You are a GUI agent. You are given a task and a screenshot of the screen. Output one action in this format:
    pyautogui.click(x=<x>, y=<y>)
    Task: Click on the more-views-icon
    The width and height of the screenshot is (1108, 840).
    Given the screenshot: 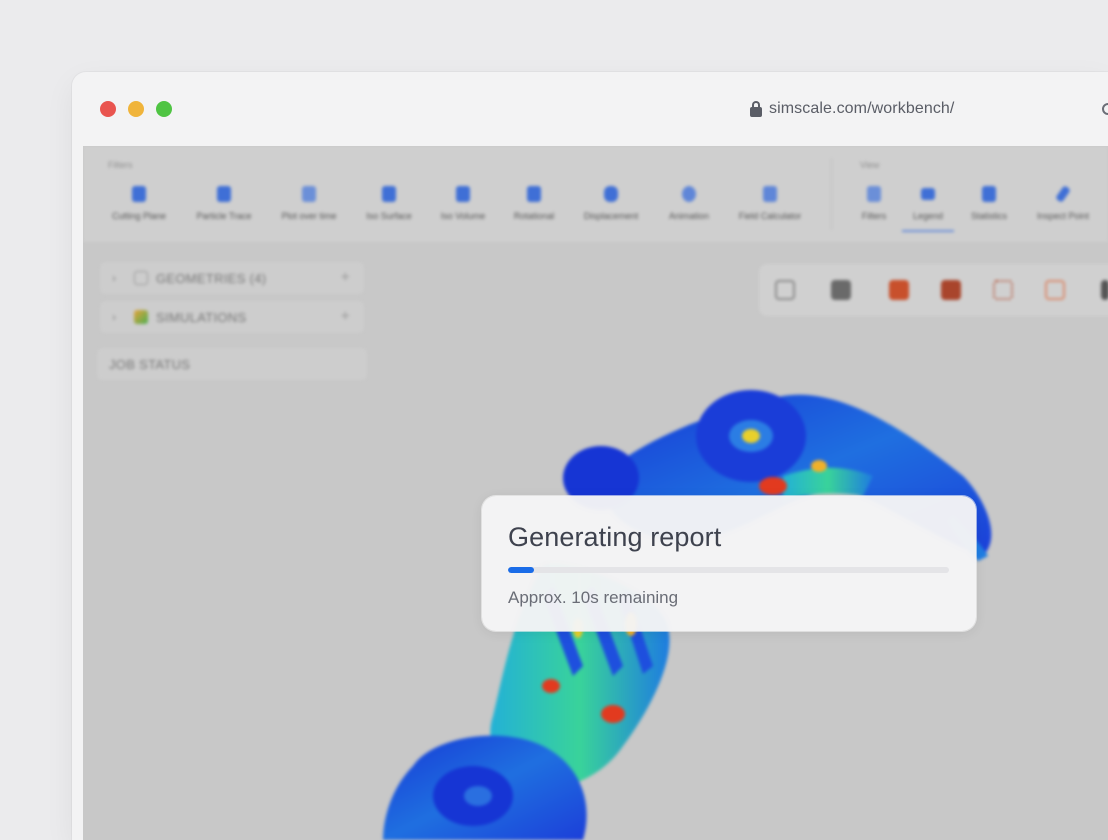 What is the action you would take?
    pyautogui.click(x=1104, y=290)
    